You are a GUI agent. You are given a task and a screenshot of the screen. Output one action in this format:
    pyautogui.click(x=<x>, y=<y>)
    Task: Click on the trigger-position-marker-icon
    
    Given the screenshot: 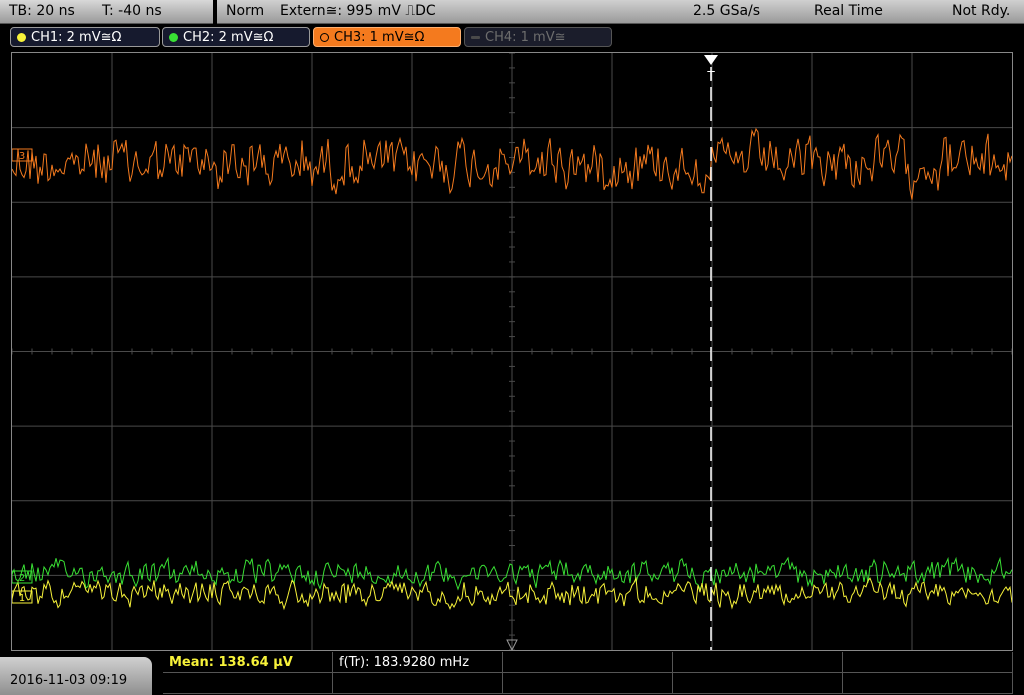 What is the action you would take?
    pyautogui.click(x=711, y=60)
    